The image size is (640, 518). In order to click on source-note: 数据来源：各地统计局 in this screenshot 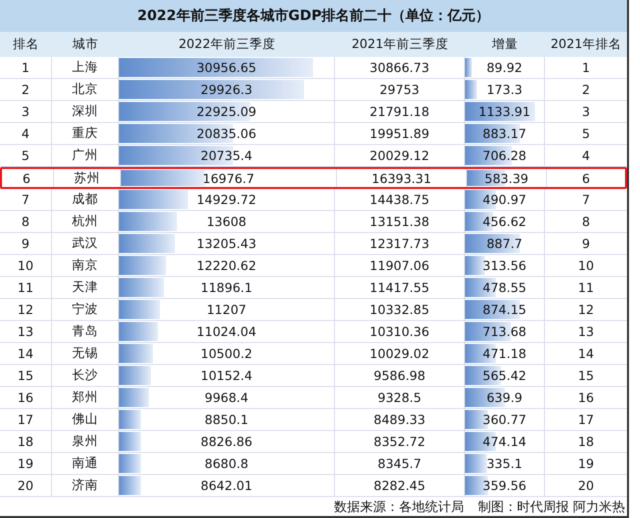, I will do `click(399, 507)`.